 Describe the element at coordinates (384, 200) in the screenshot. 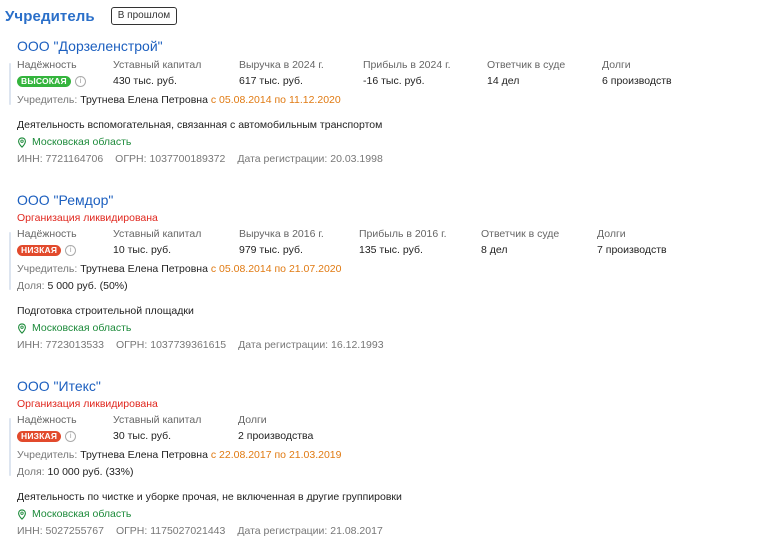

I see `company-name-link: ООО "Ремдор"` at that location.